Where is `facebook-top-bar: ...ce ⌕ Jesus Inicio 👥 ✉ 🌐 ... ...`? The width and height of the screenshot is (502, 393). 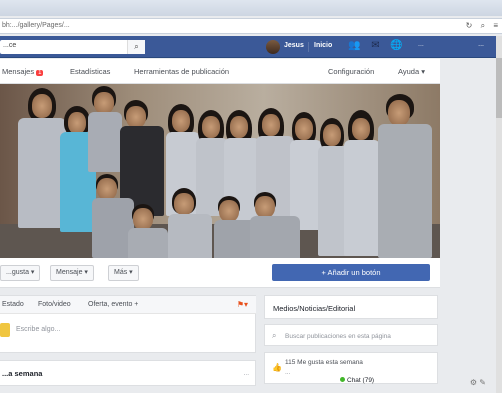 facebook-top-bar: ...ce ⌕ Jesus Inicio 👥 ✉ 🌐 ... ... is located at coordinates (251, 47).